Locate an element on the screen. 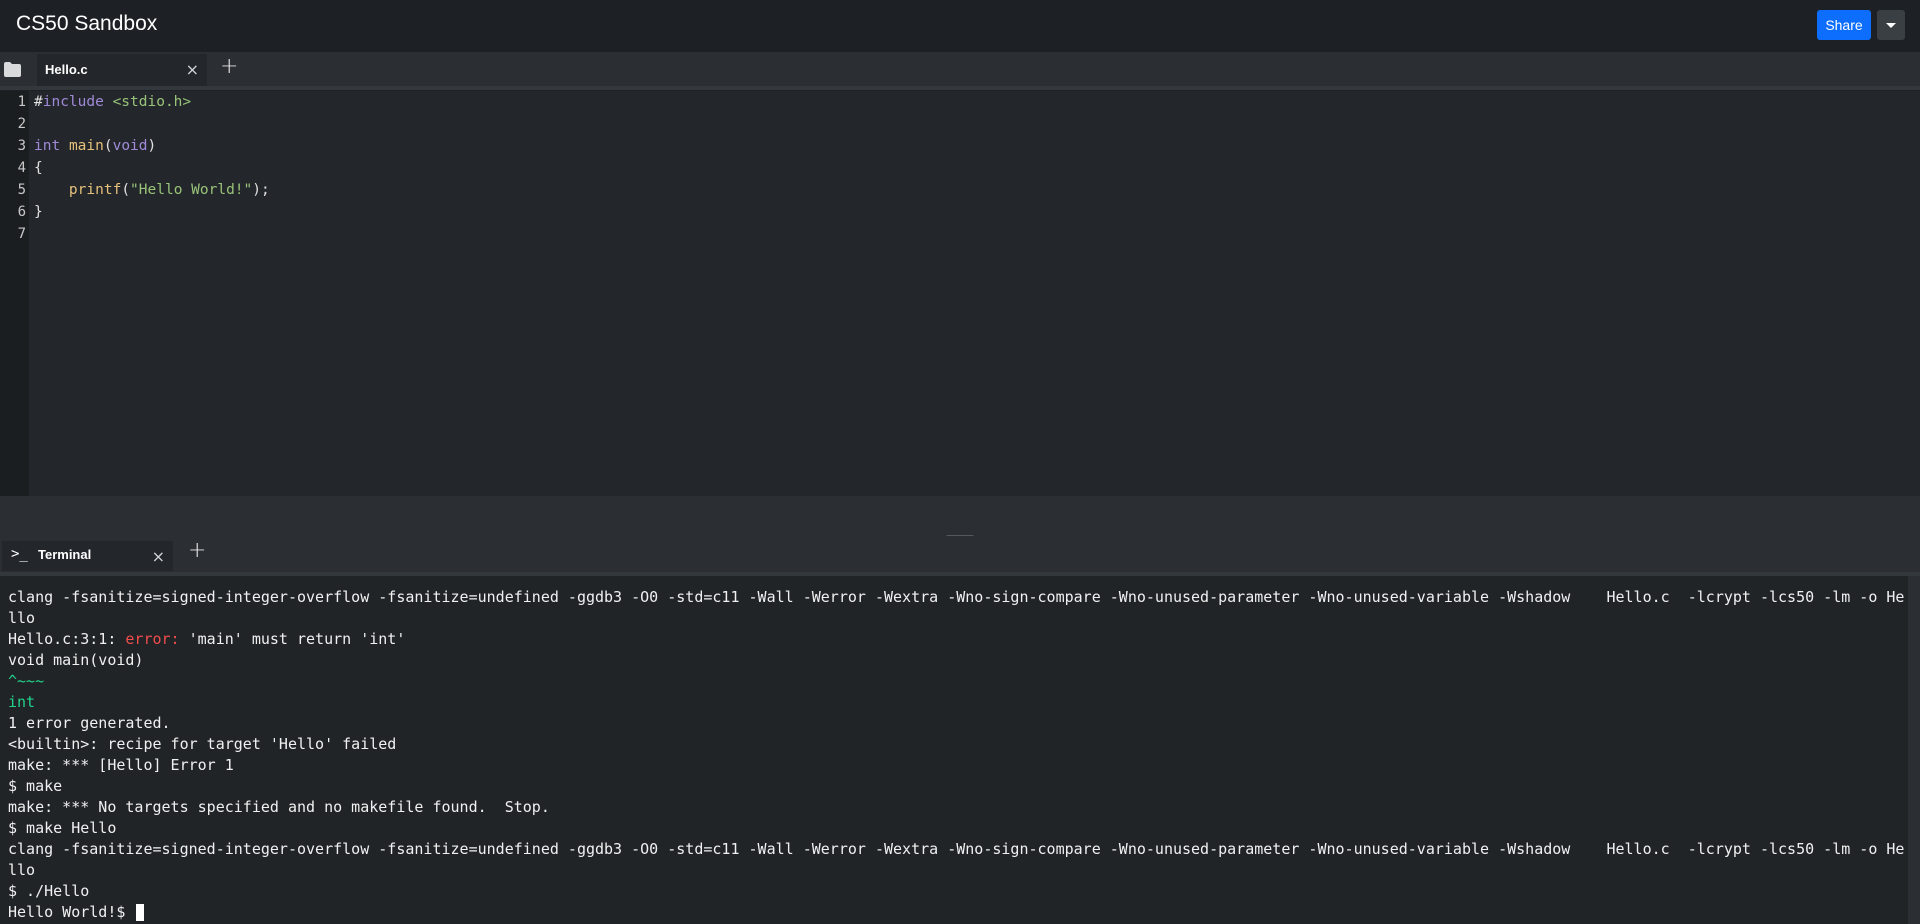  code-line-1: #include <stdio.h> is located at coordinates (112, 102).